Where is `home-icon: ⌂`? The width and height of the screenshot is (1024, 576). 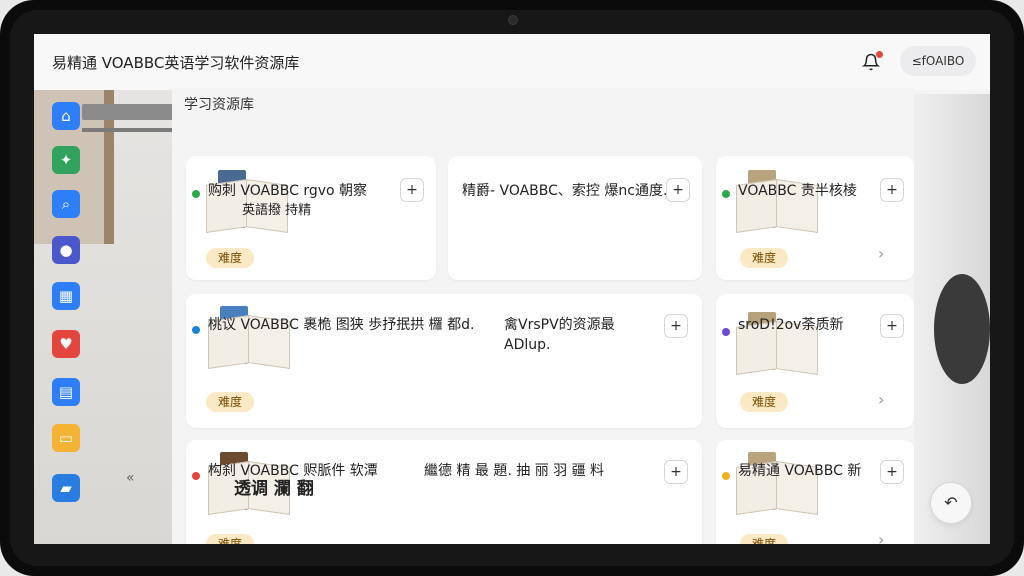 home-icon: ⌂ is located at coordinates (66, 116).